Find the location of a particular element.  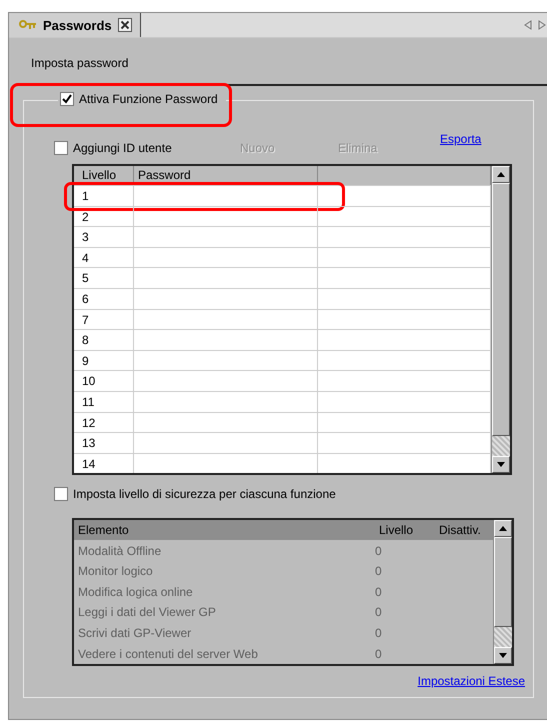

table-cell: 5 is located at coordinates (104, 278).